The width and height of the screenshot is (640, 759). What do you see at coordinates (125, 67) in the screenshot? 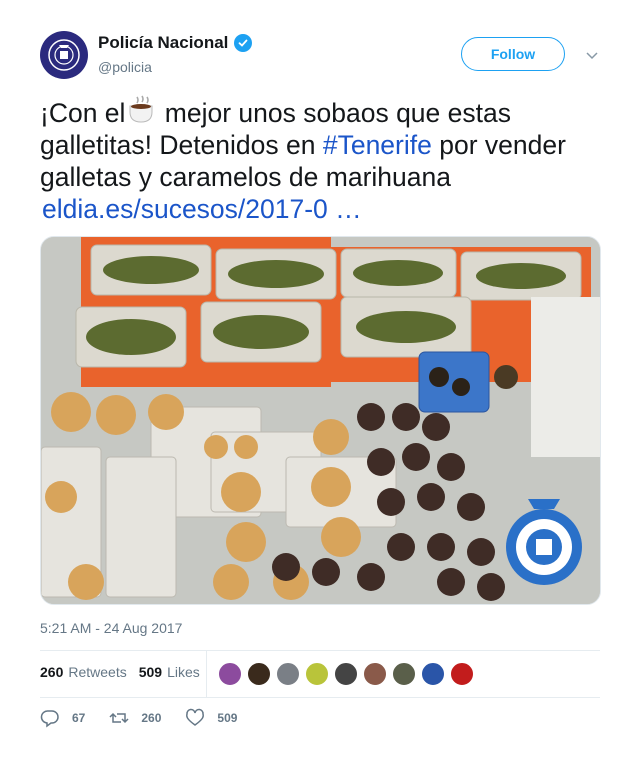
I see `user-handle: @policia` at bounding box center [125, 67].